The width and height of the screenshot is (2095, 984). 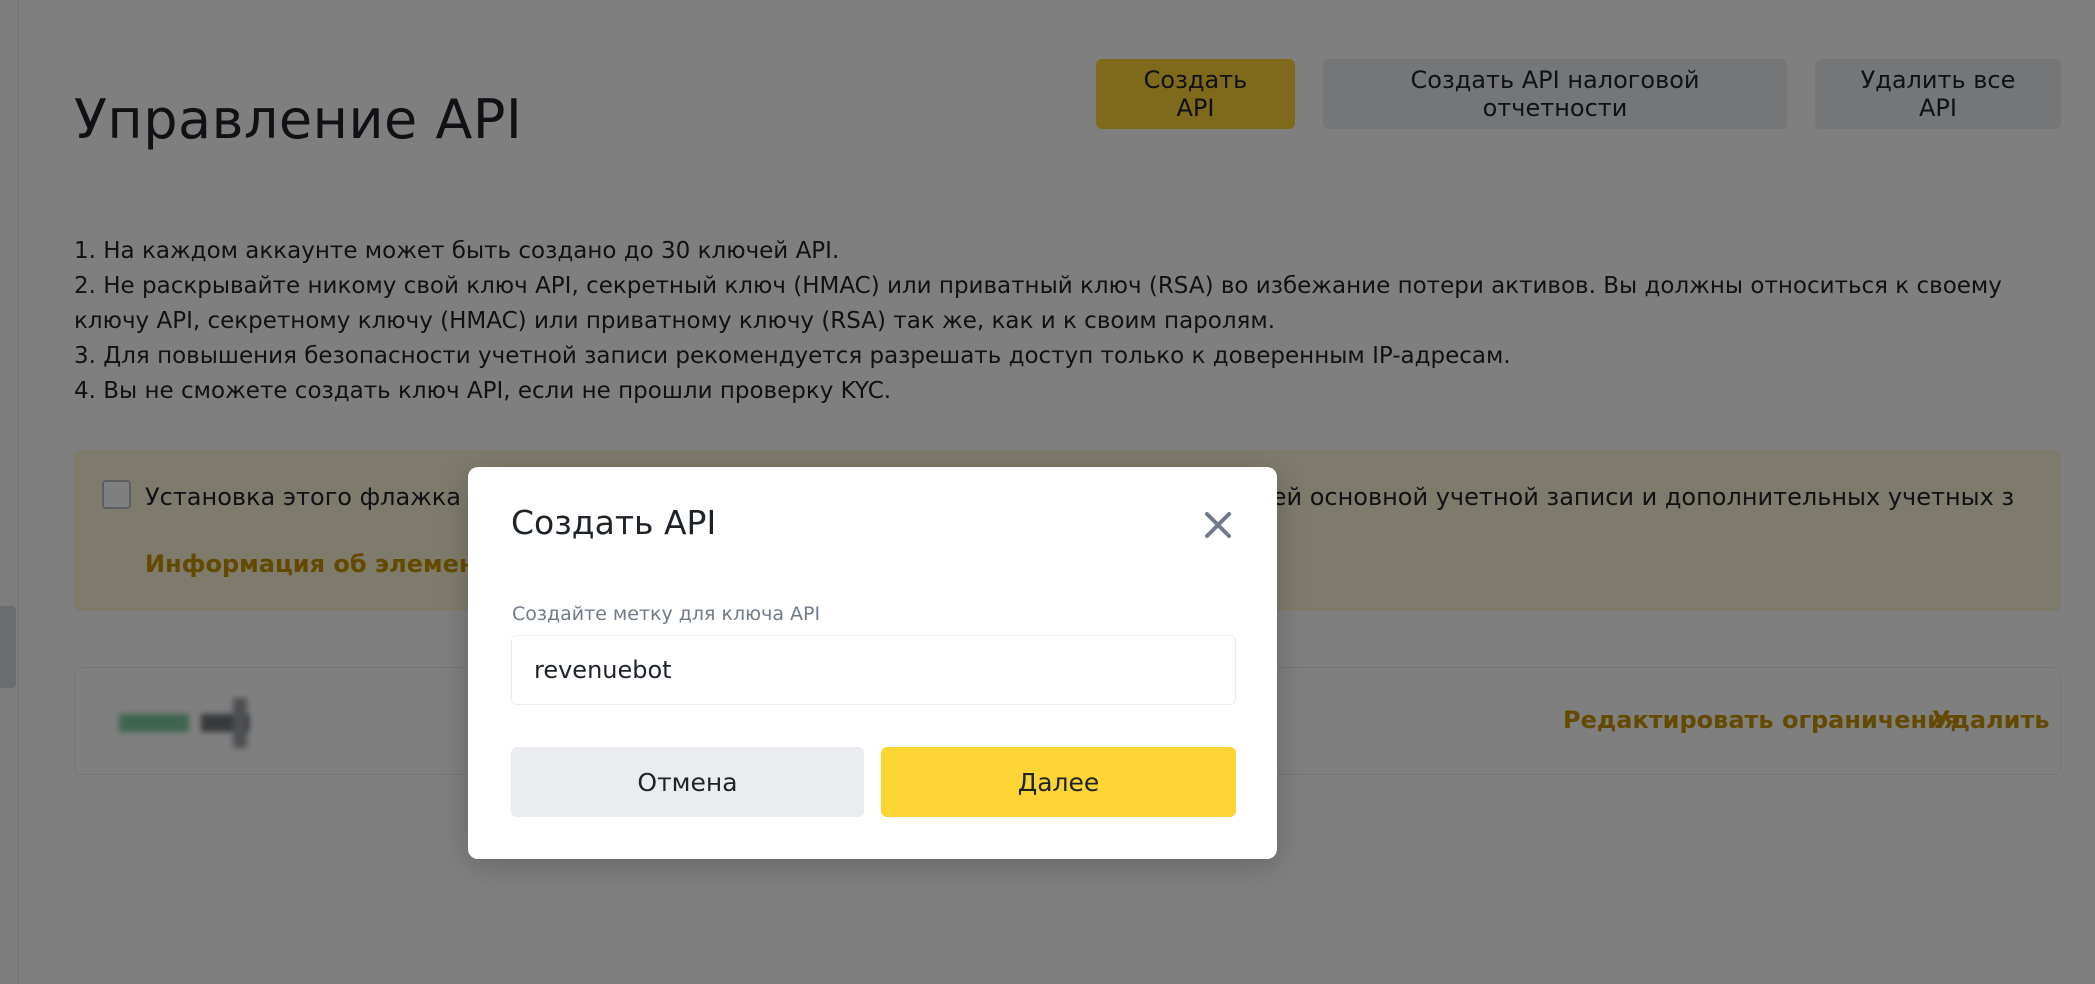 What do you see at coordinates (687, 782) in the screenshot?
I see `cancel-button: Отмена` at bounding box center [687, 782].